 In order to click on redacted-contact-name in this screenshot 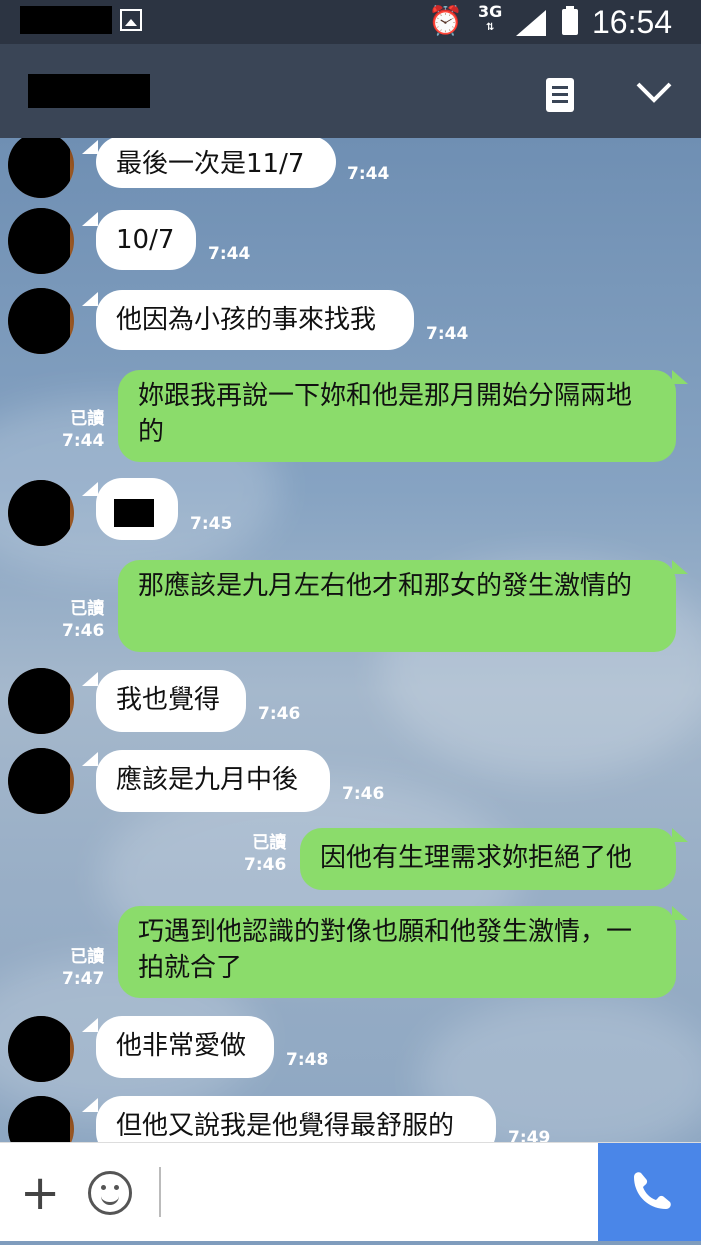, I will do `click(89, 91)`.